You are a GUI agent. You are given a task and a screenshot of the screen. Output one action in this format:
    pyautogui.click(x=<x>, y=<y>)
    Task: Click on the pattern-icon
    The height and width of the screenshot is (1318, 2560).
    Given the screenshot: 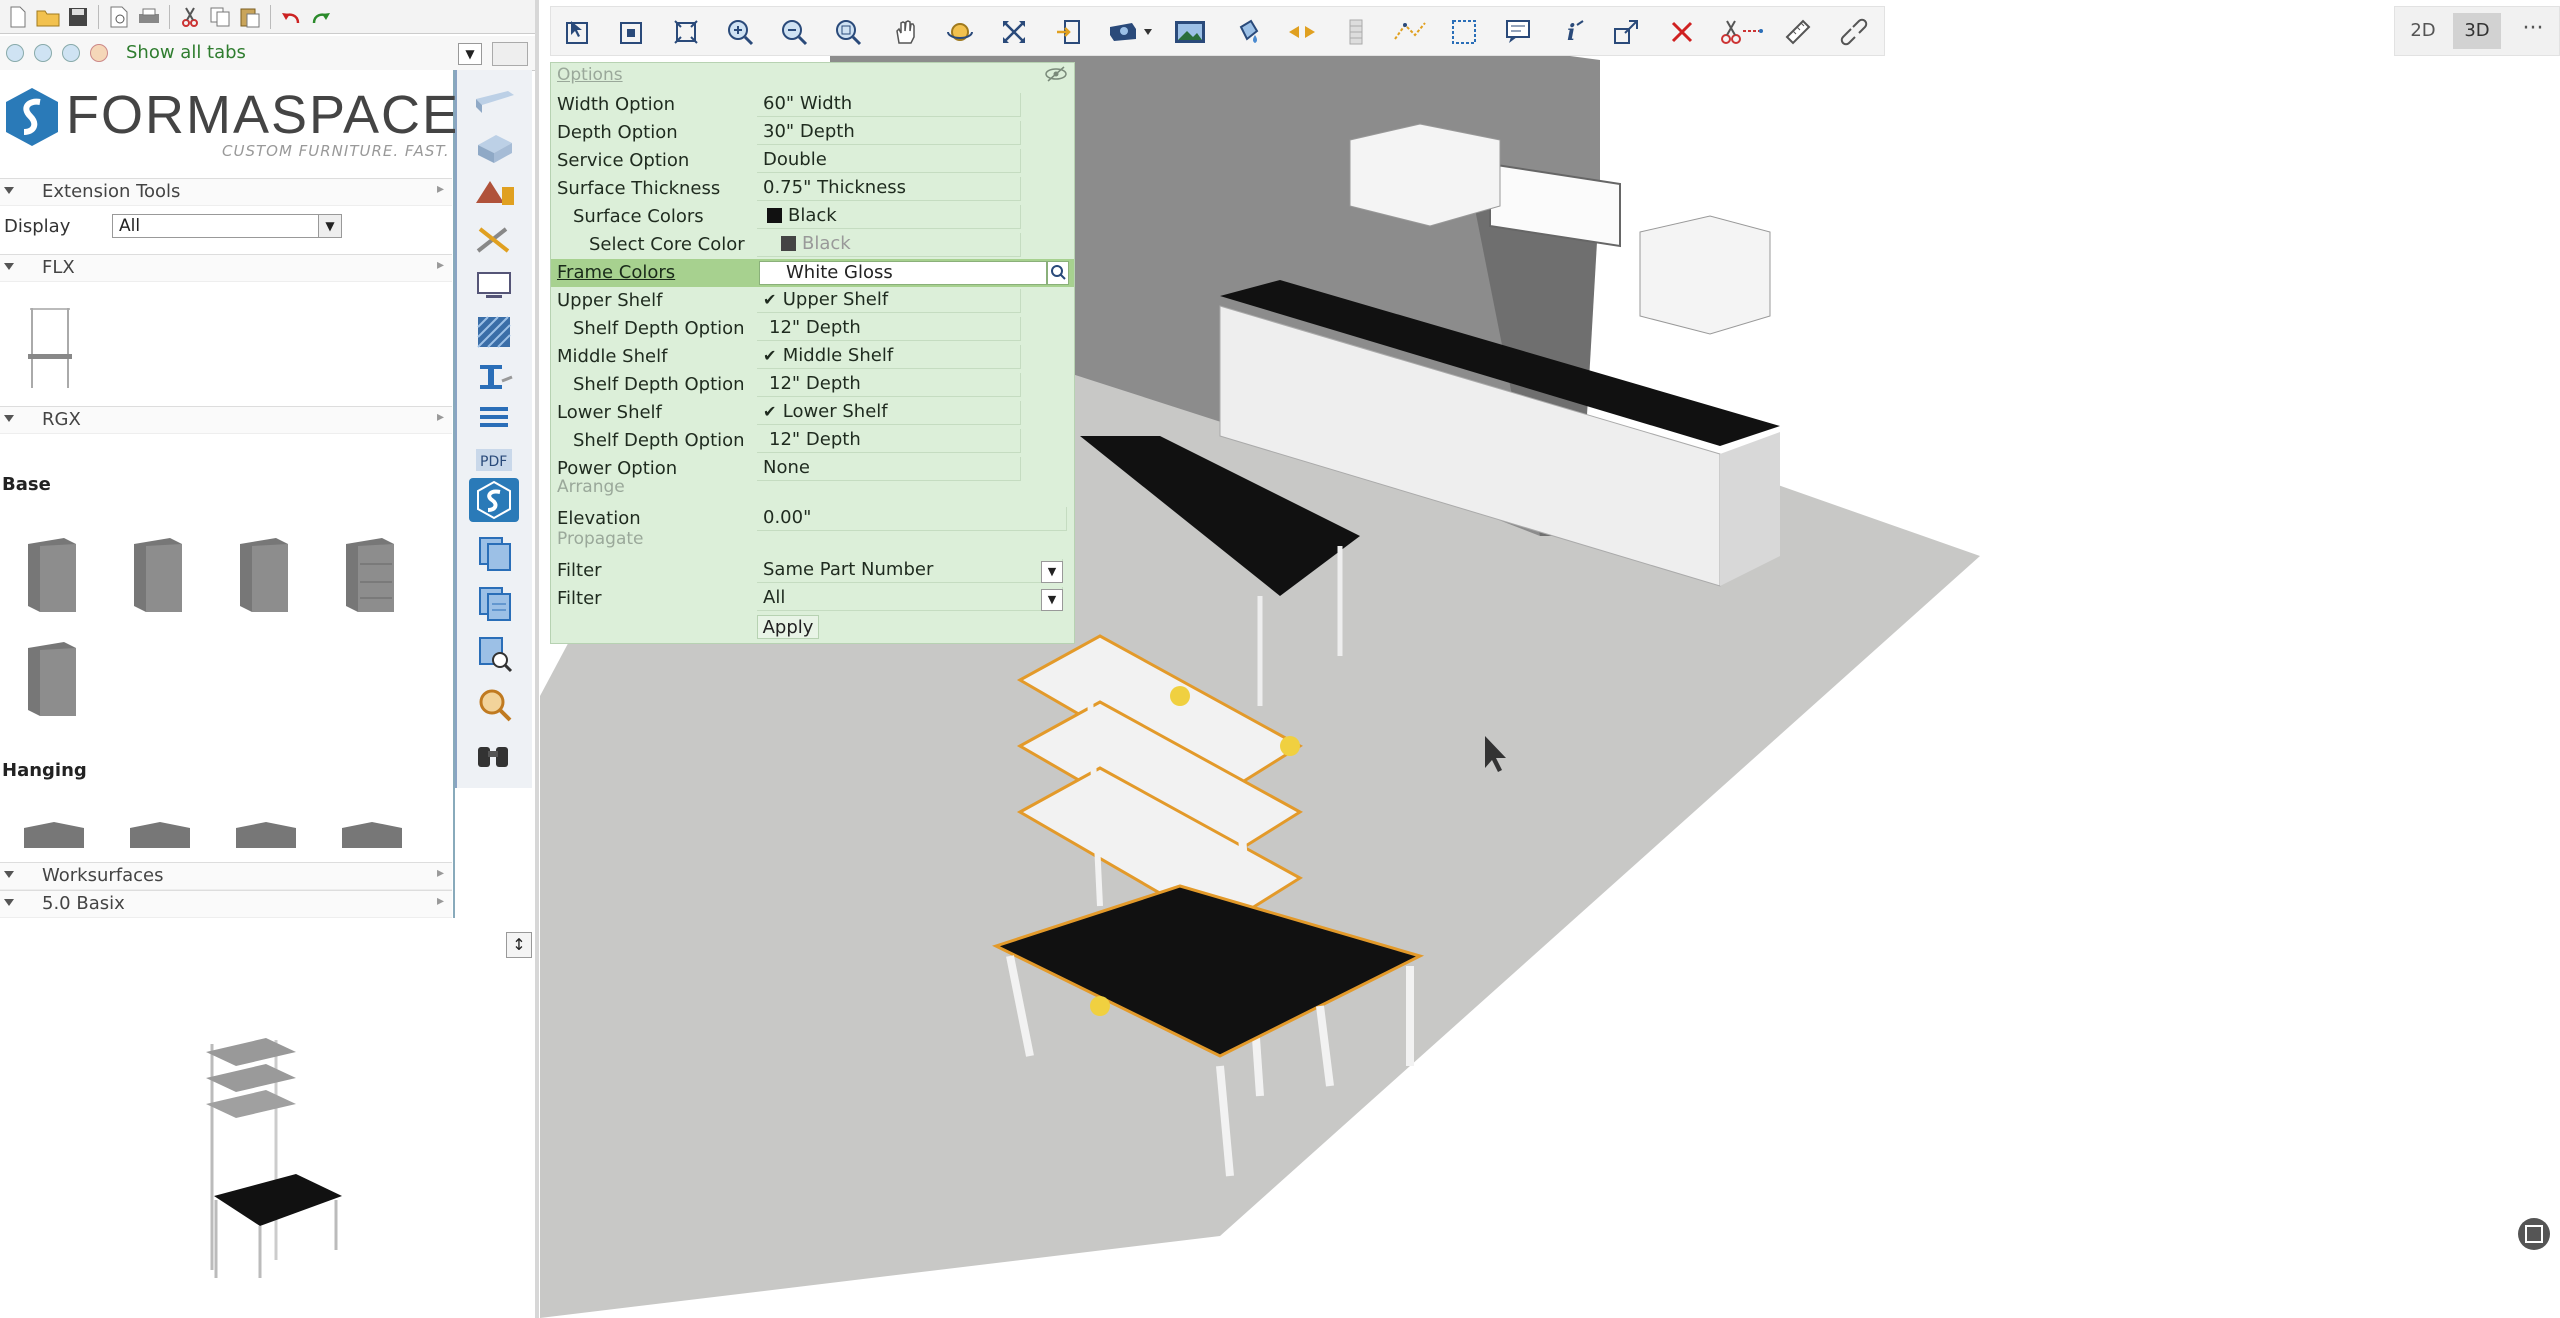 What is the action you would take?
    pyautogui.click(x=494, y=332)
    